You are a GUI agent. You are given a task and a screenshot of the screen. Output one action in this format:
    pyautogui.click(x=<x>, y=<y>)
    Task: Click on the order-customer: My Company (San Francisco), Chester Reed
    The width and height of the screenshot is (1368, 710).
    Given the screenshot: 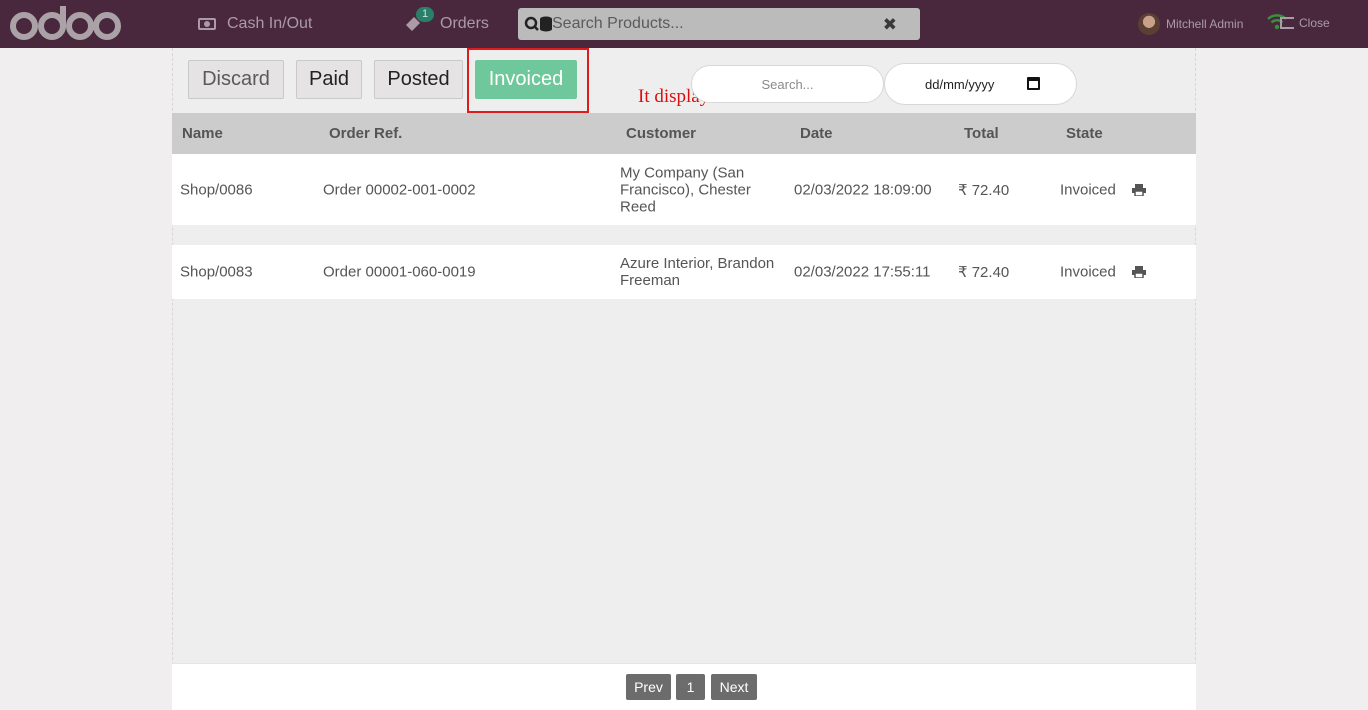 What is the action you would take?
    pyautogui.click(x=685, y=189)
    